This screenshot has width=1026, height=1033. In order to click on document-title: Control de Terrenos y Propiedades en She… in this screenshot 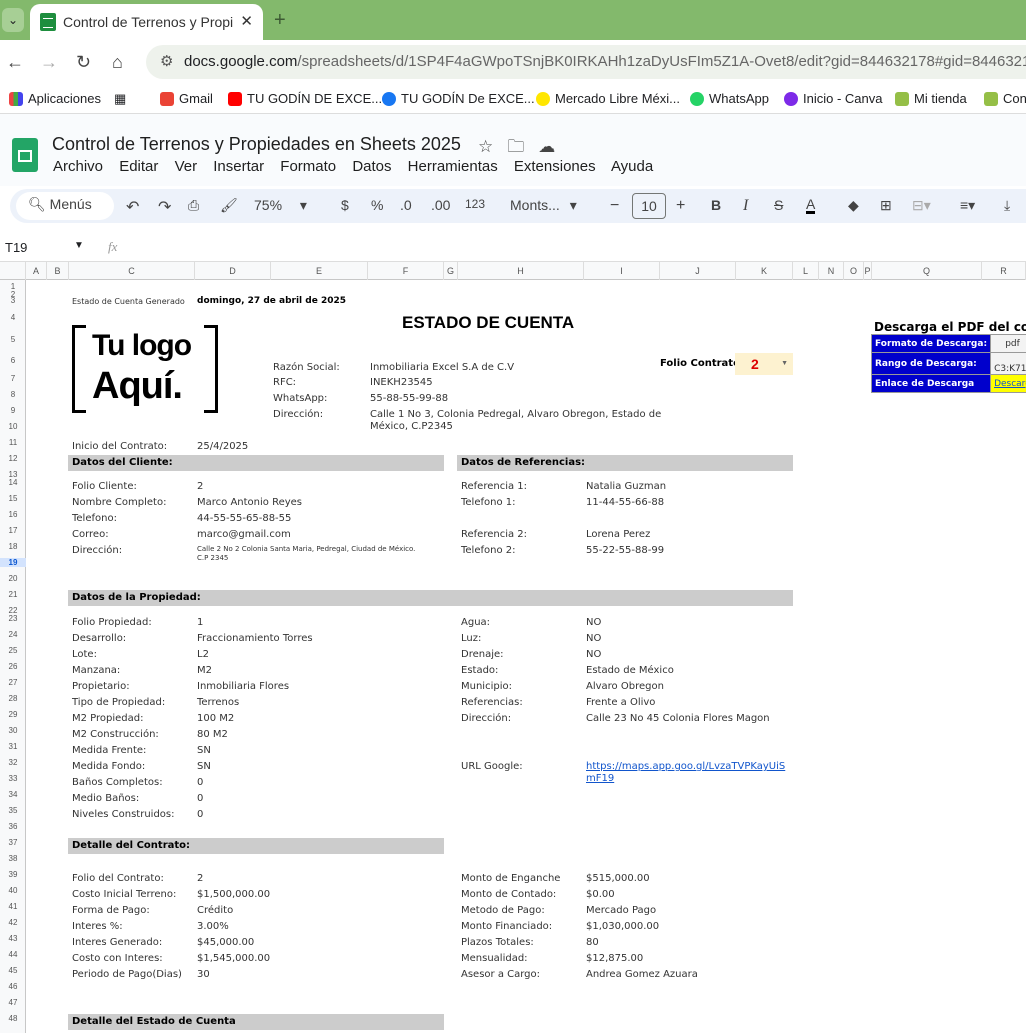, I will do `click(256, 144)`.